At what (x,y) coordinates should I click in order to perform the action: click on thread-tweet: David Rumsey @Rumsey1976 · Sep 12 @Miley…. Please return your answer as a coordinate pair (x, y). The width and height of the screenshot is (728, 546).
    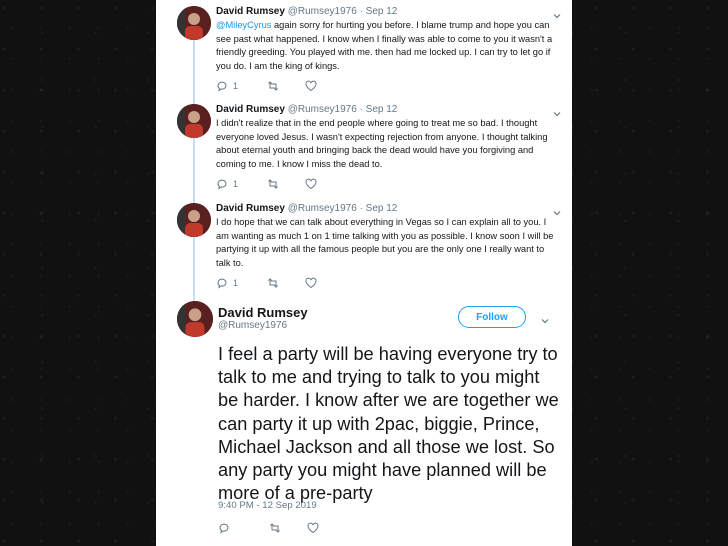
    Looking at the image, I should click on (364, 51).